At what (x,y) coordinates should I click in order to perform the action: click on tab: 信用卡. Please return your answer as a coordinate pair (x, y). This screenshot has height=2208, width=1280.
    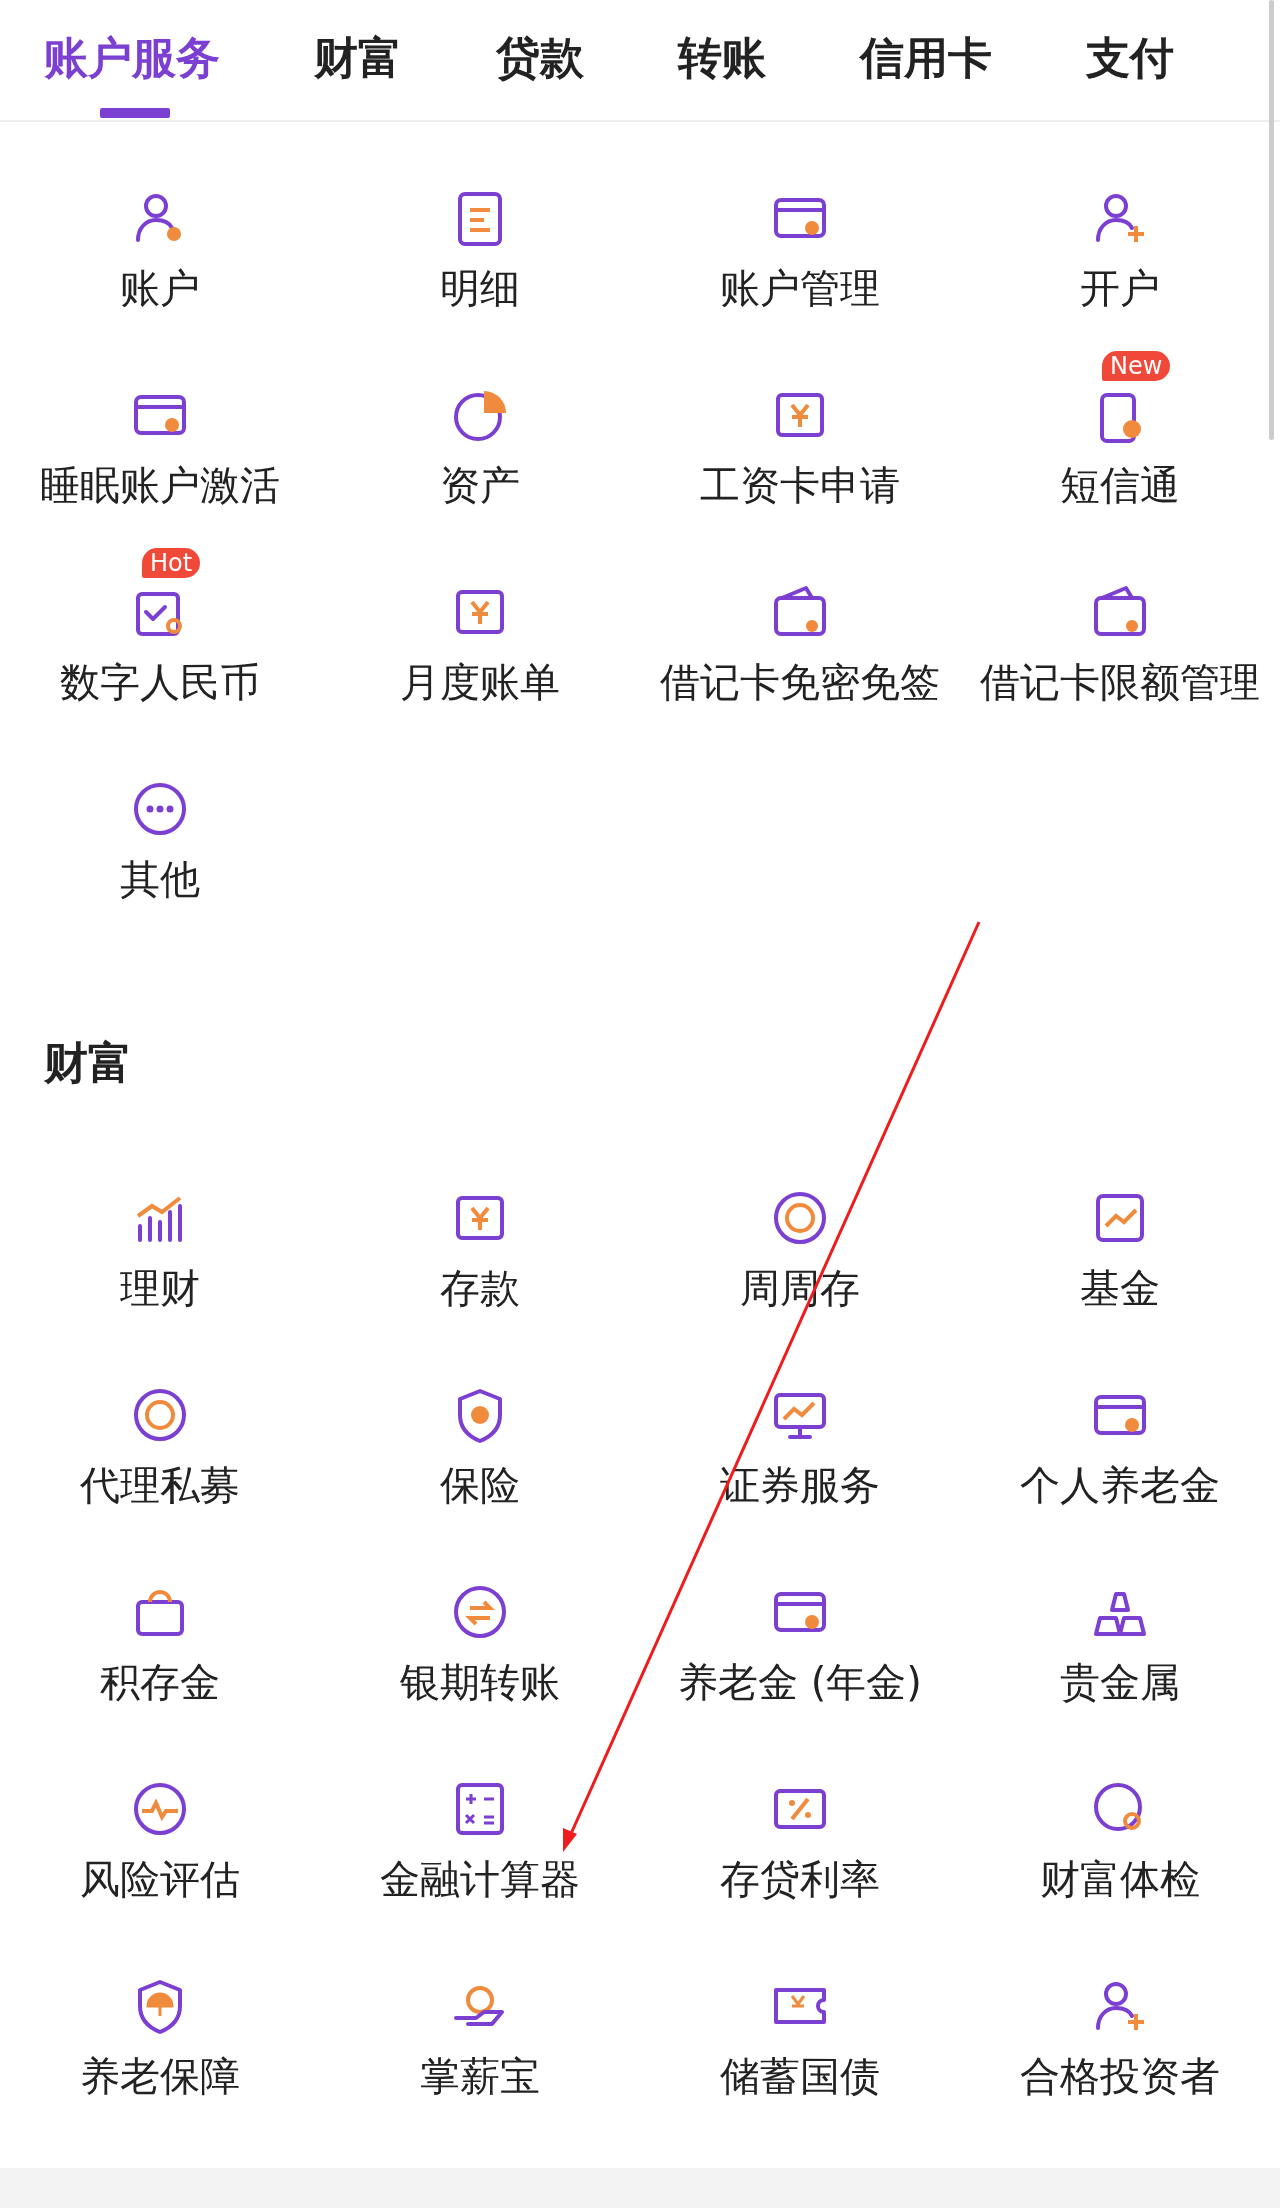
    Looking at the image, I should click on (926, 74).